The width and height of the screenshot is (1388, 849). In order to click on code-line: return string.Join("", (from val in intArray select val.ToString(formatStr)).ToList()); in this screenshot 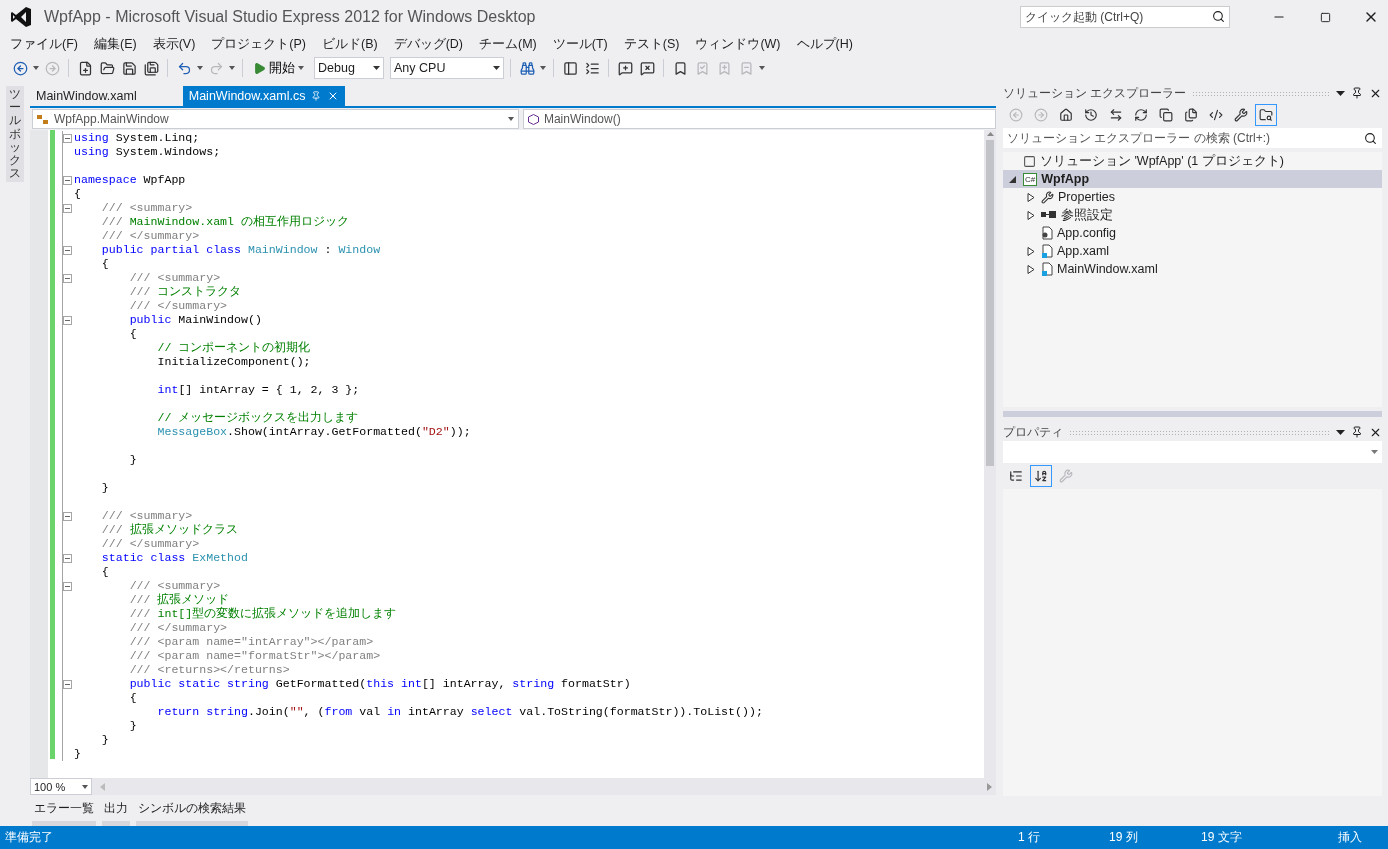, I will do `click(459, 712)`.